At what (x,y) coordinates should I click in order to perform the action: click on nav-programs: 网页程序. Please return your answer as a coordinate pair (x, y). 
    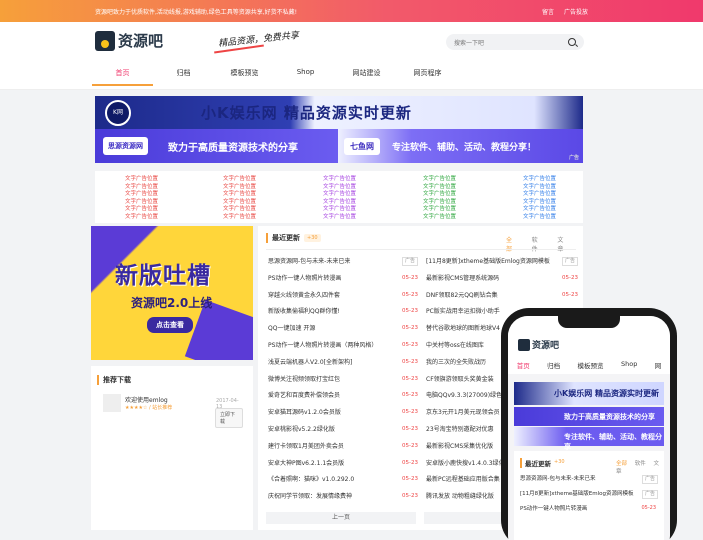
    Looking at the image, I should click on (427, 77).